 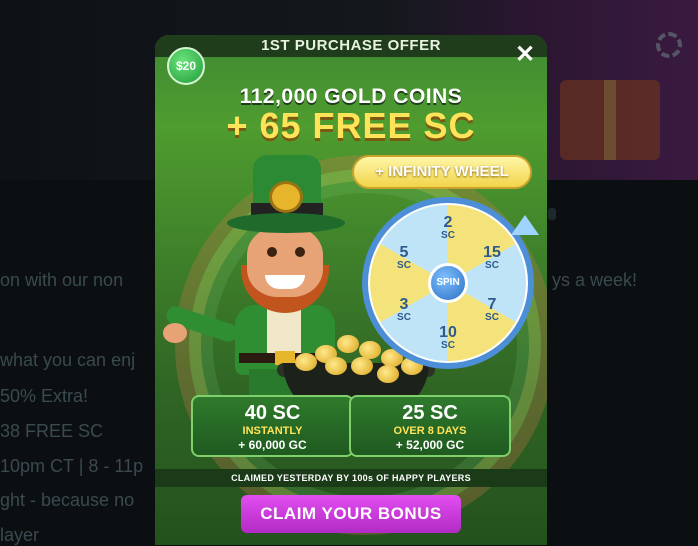 I want to click on wheel-segment-value: 5, so click(x=404, y=252).